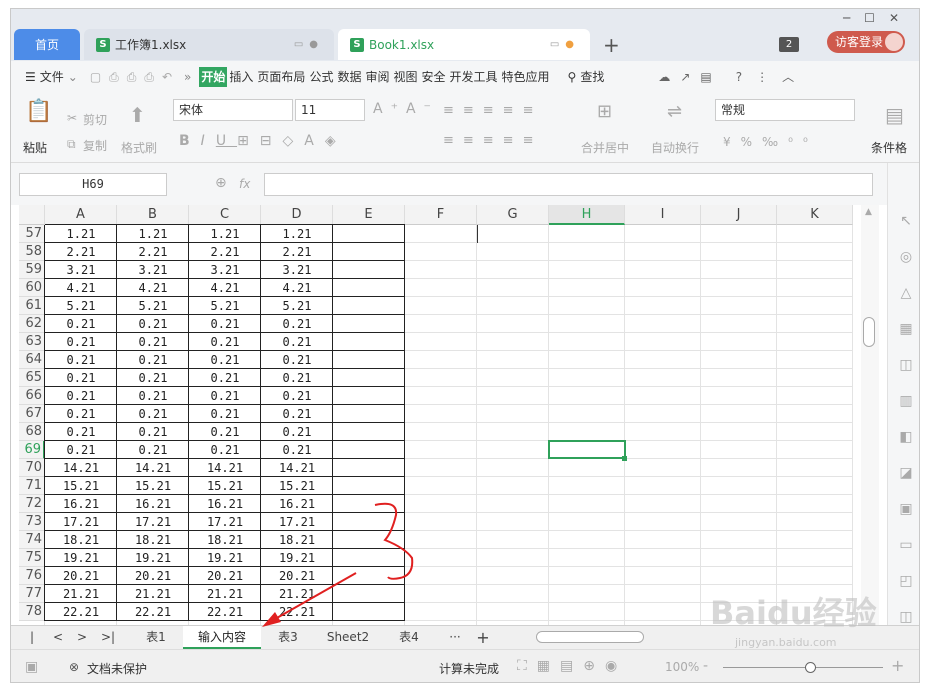  What do you see at coordinates (32, 646) in the screenshot?
I see `first-sheet-icon: |<` at bounding box center [32, 646].